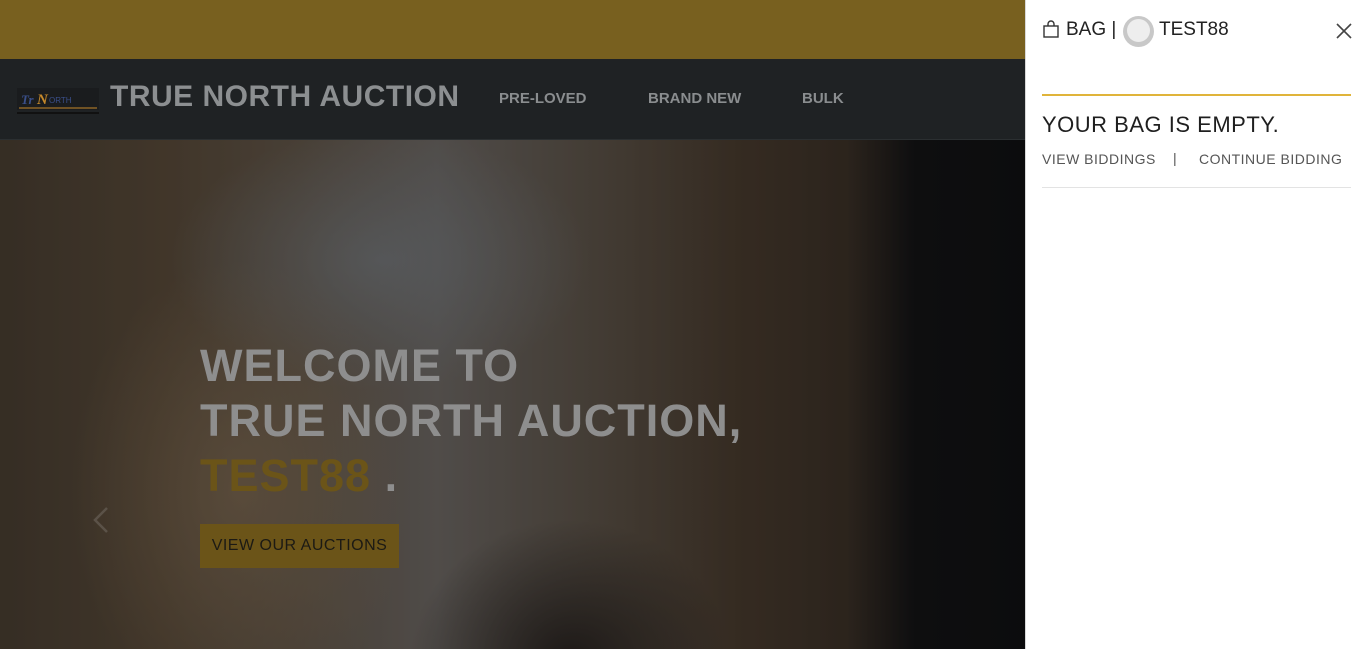 This screenshot has width=1366, height=649. Describe the element at coordinates (1194, 30) in the screenshot. I see `drawer-username: TEST88` at that location.